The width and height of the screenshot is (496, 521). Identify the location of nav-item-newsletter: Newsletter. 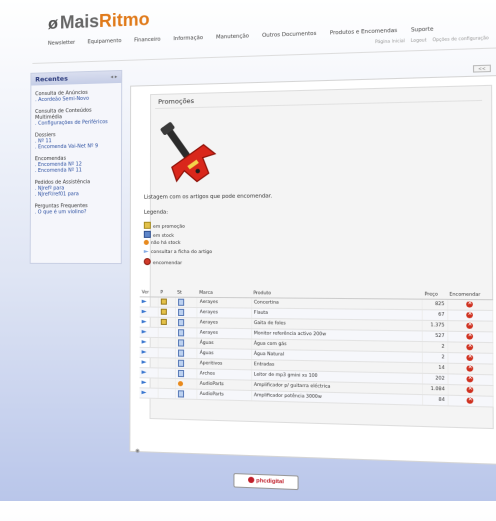
(61, 43).